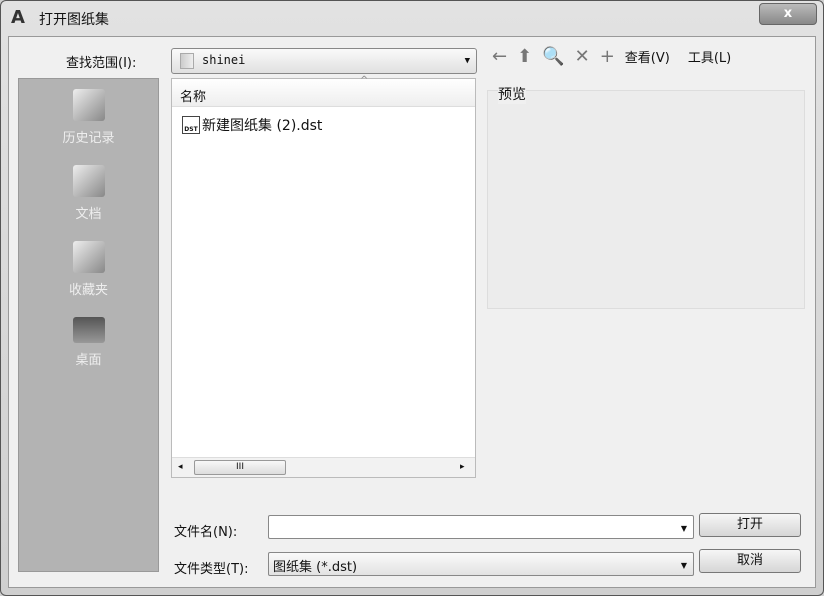 Image resolution: width=824 pixels, height=596 pixels. Describe the element at coordinates (88, 138) in the screenshot. I see `sidebar-item-label: 历史记录` at that location.